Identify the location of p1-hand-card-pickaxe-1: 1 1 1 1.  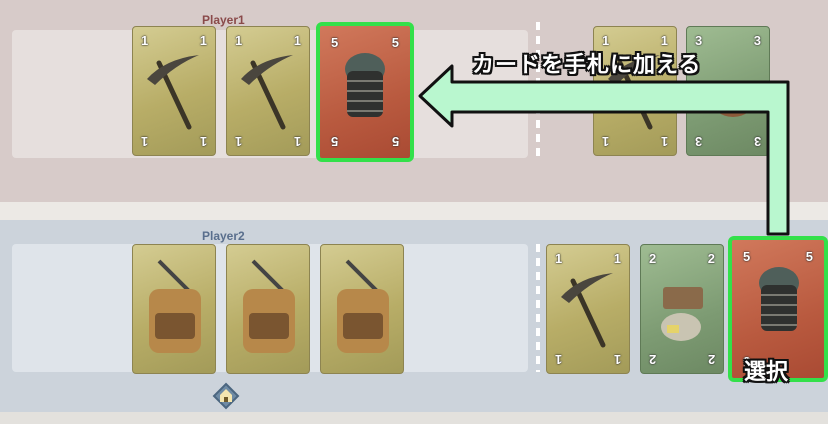
(174, 91).